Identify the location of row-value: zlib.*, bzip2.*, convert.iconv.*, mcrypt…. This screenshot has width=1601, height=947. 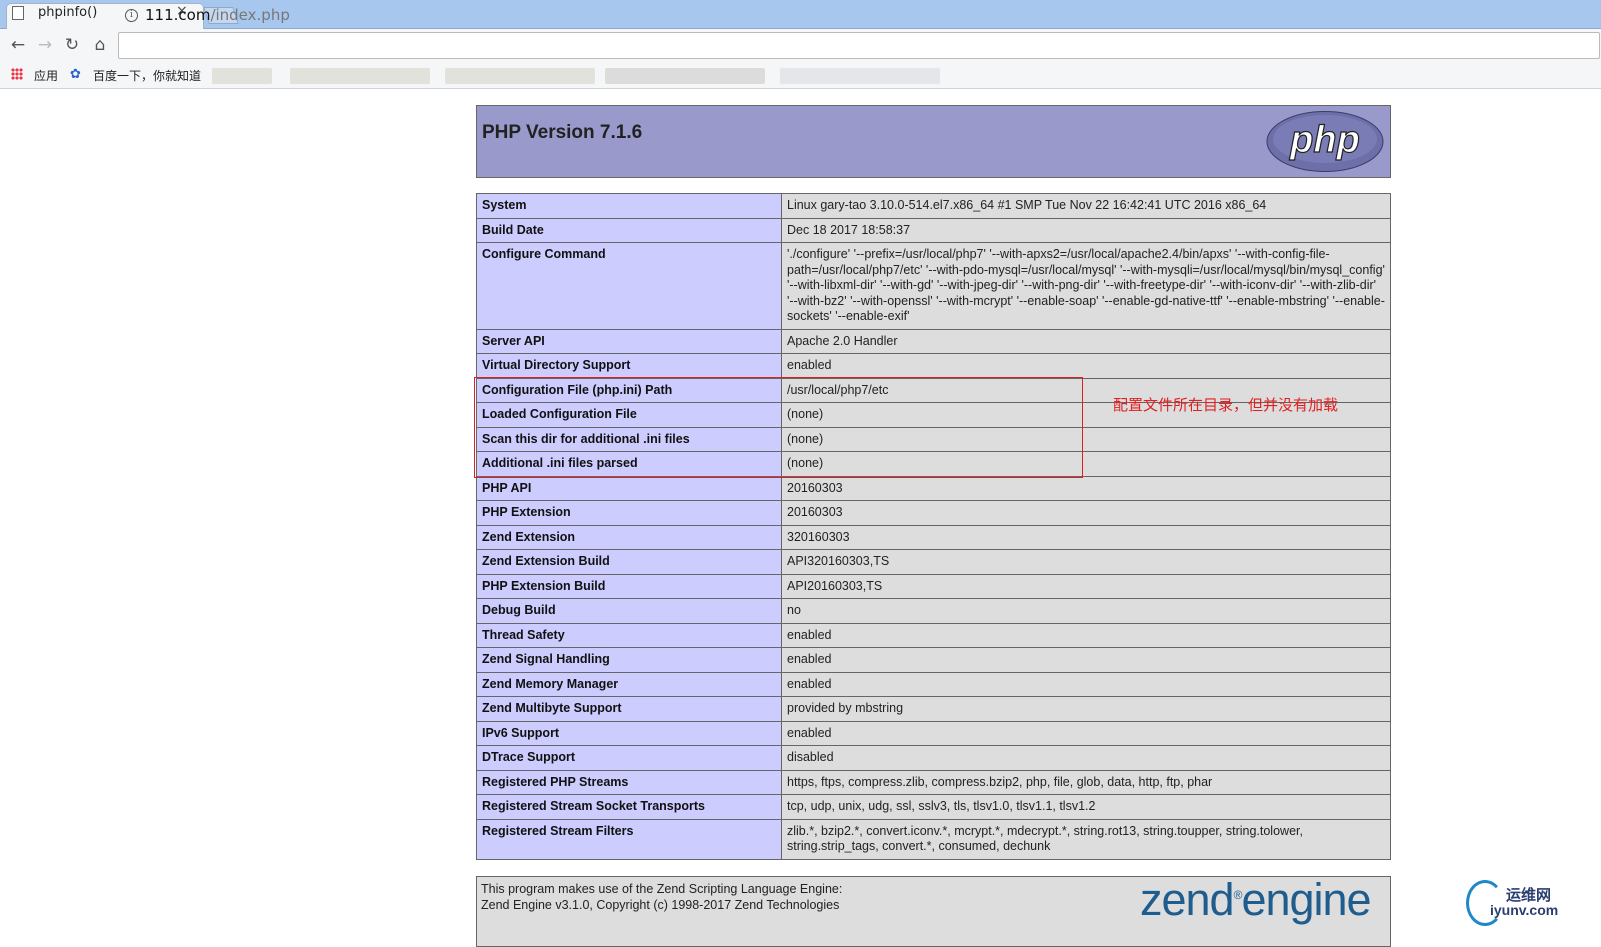
(1086, 839).